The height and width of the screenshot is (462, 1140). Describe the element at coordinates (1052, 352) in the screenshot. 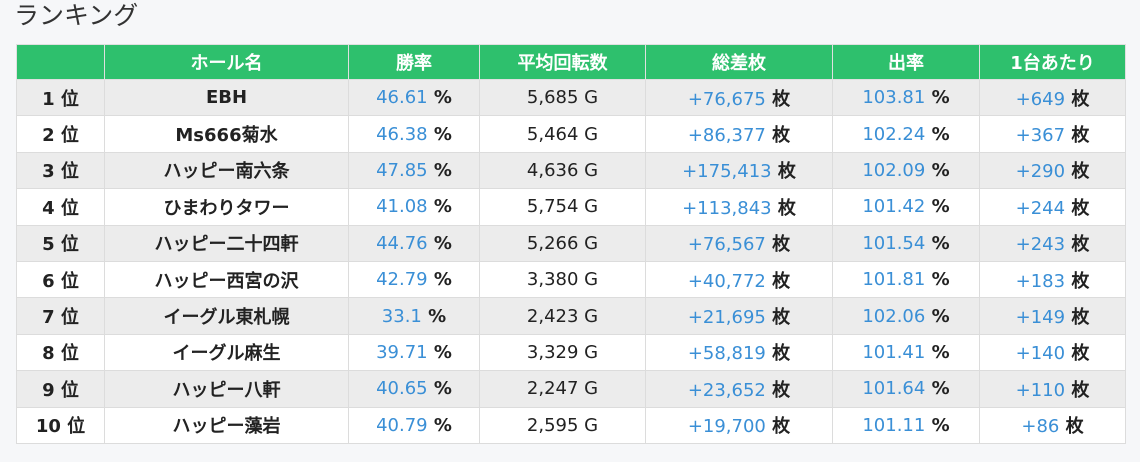

I see `per-unit-cell: +140 枚` at that location.